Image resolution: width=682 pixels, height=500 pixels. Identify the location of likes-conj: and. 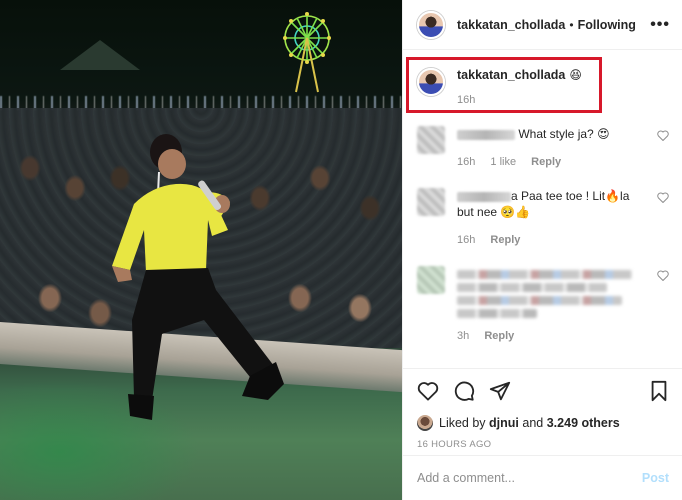
(533, 423).